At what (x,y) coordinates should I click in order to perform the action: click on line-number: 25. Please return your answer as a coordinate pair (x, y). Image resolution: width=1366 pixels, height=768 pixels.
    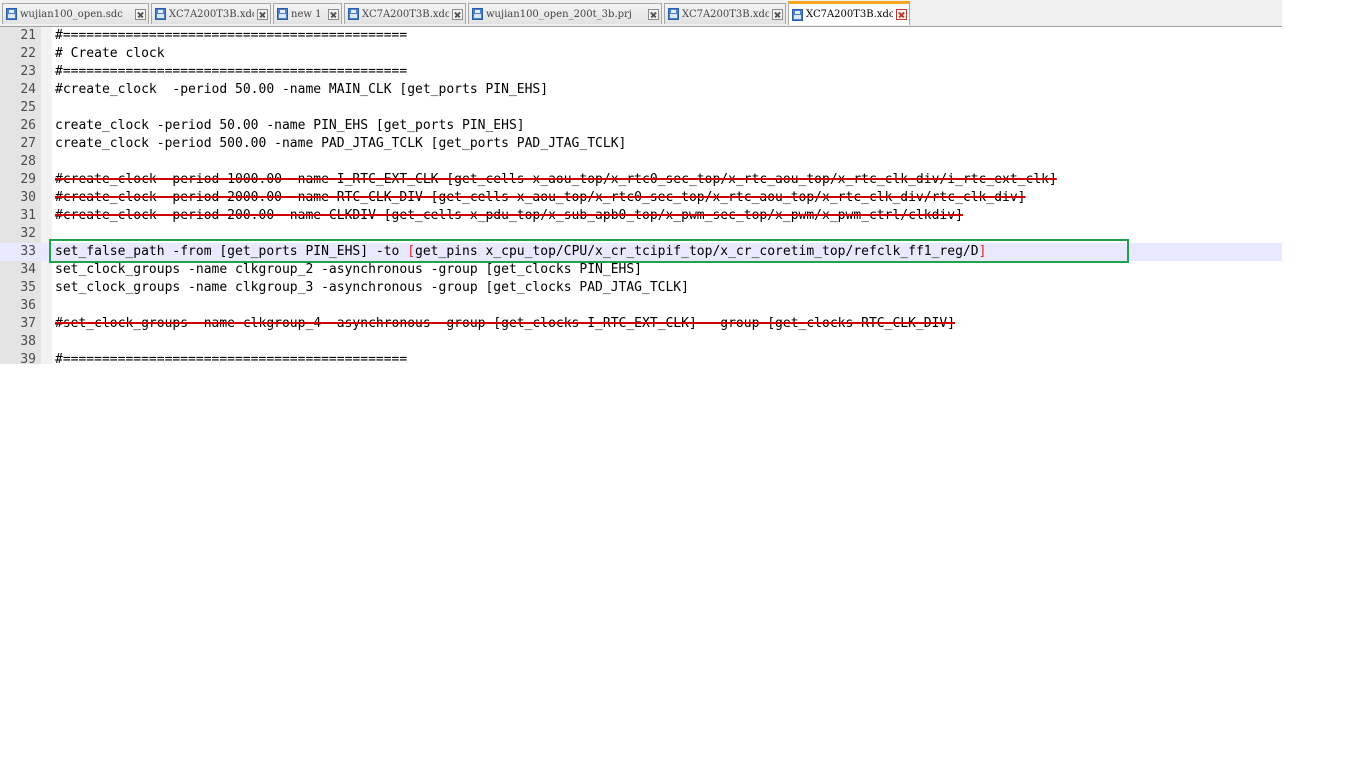
    Looking at the image, I should click on (28, 107).